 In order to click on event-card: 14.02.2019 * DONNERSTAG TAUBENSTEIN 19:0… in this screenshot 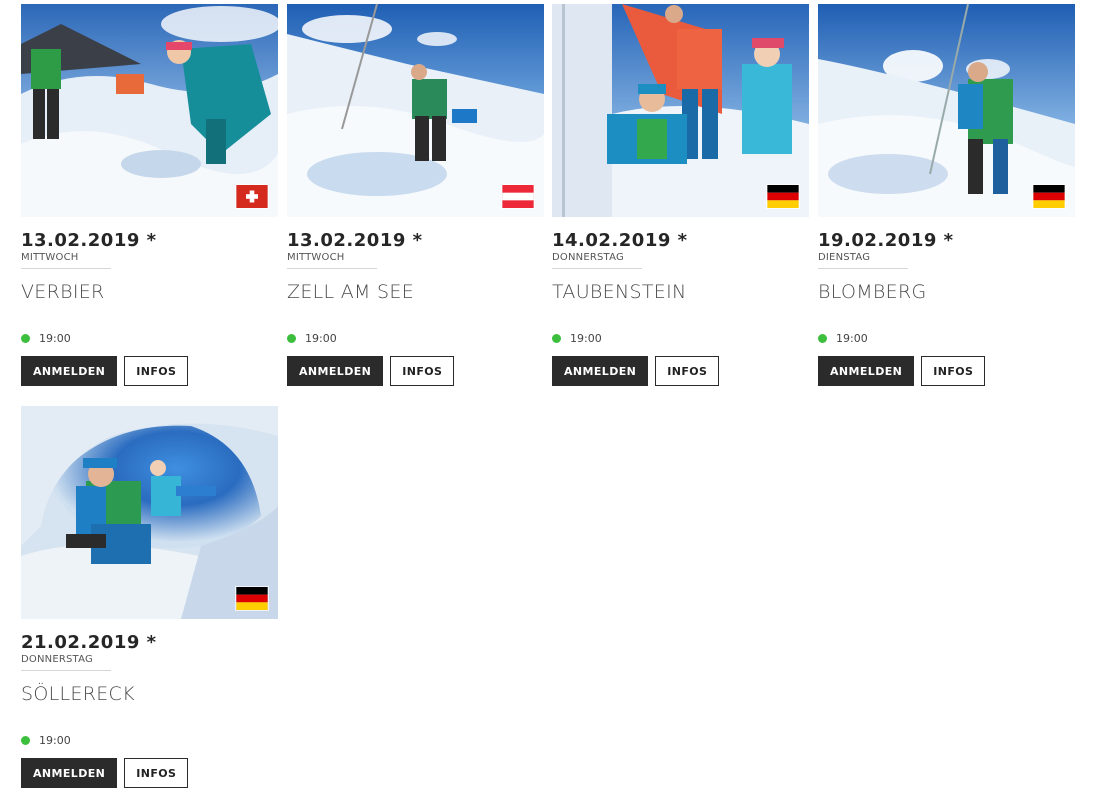, I will do `click(680, 195)`.